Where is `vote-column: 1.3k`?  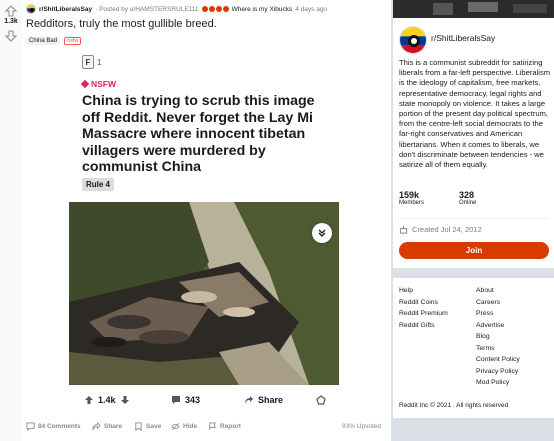 vote-column: 1.3k is located at coordinates (11, 220).